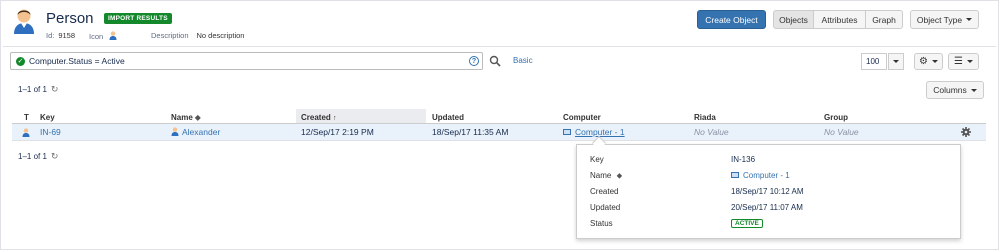 The width and height of the screenshot is (999, 250). Describe the element at coordinates (470, 132) in the screenshot. I see `row-updated-cell: 18/Sep/17 11:35 AM` at that location.